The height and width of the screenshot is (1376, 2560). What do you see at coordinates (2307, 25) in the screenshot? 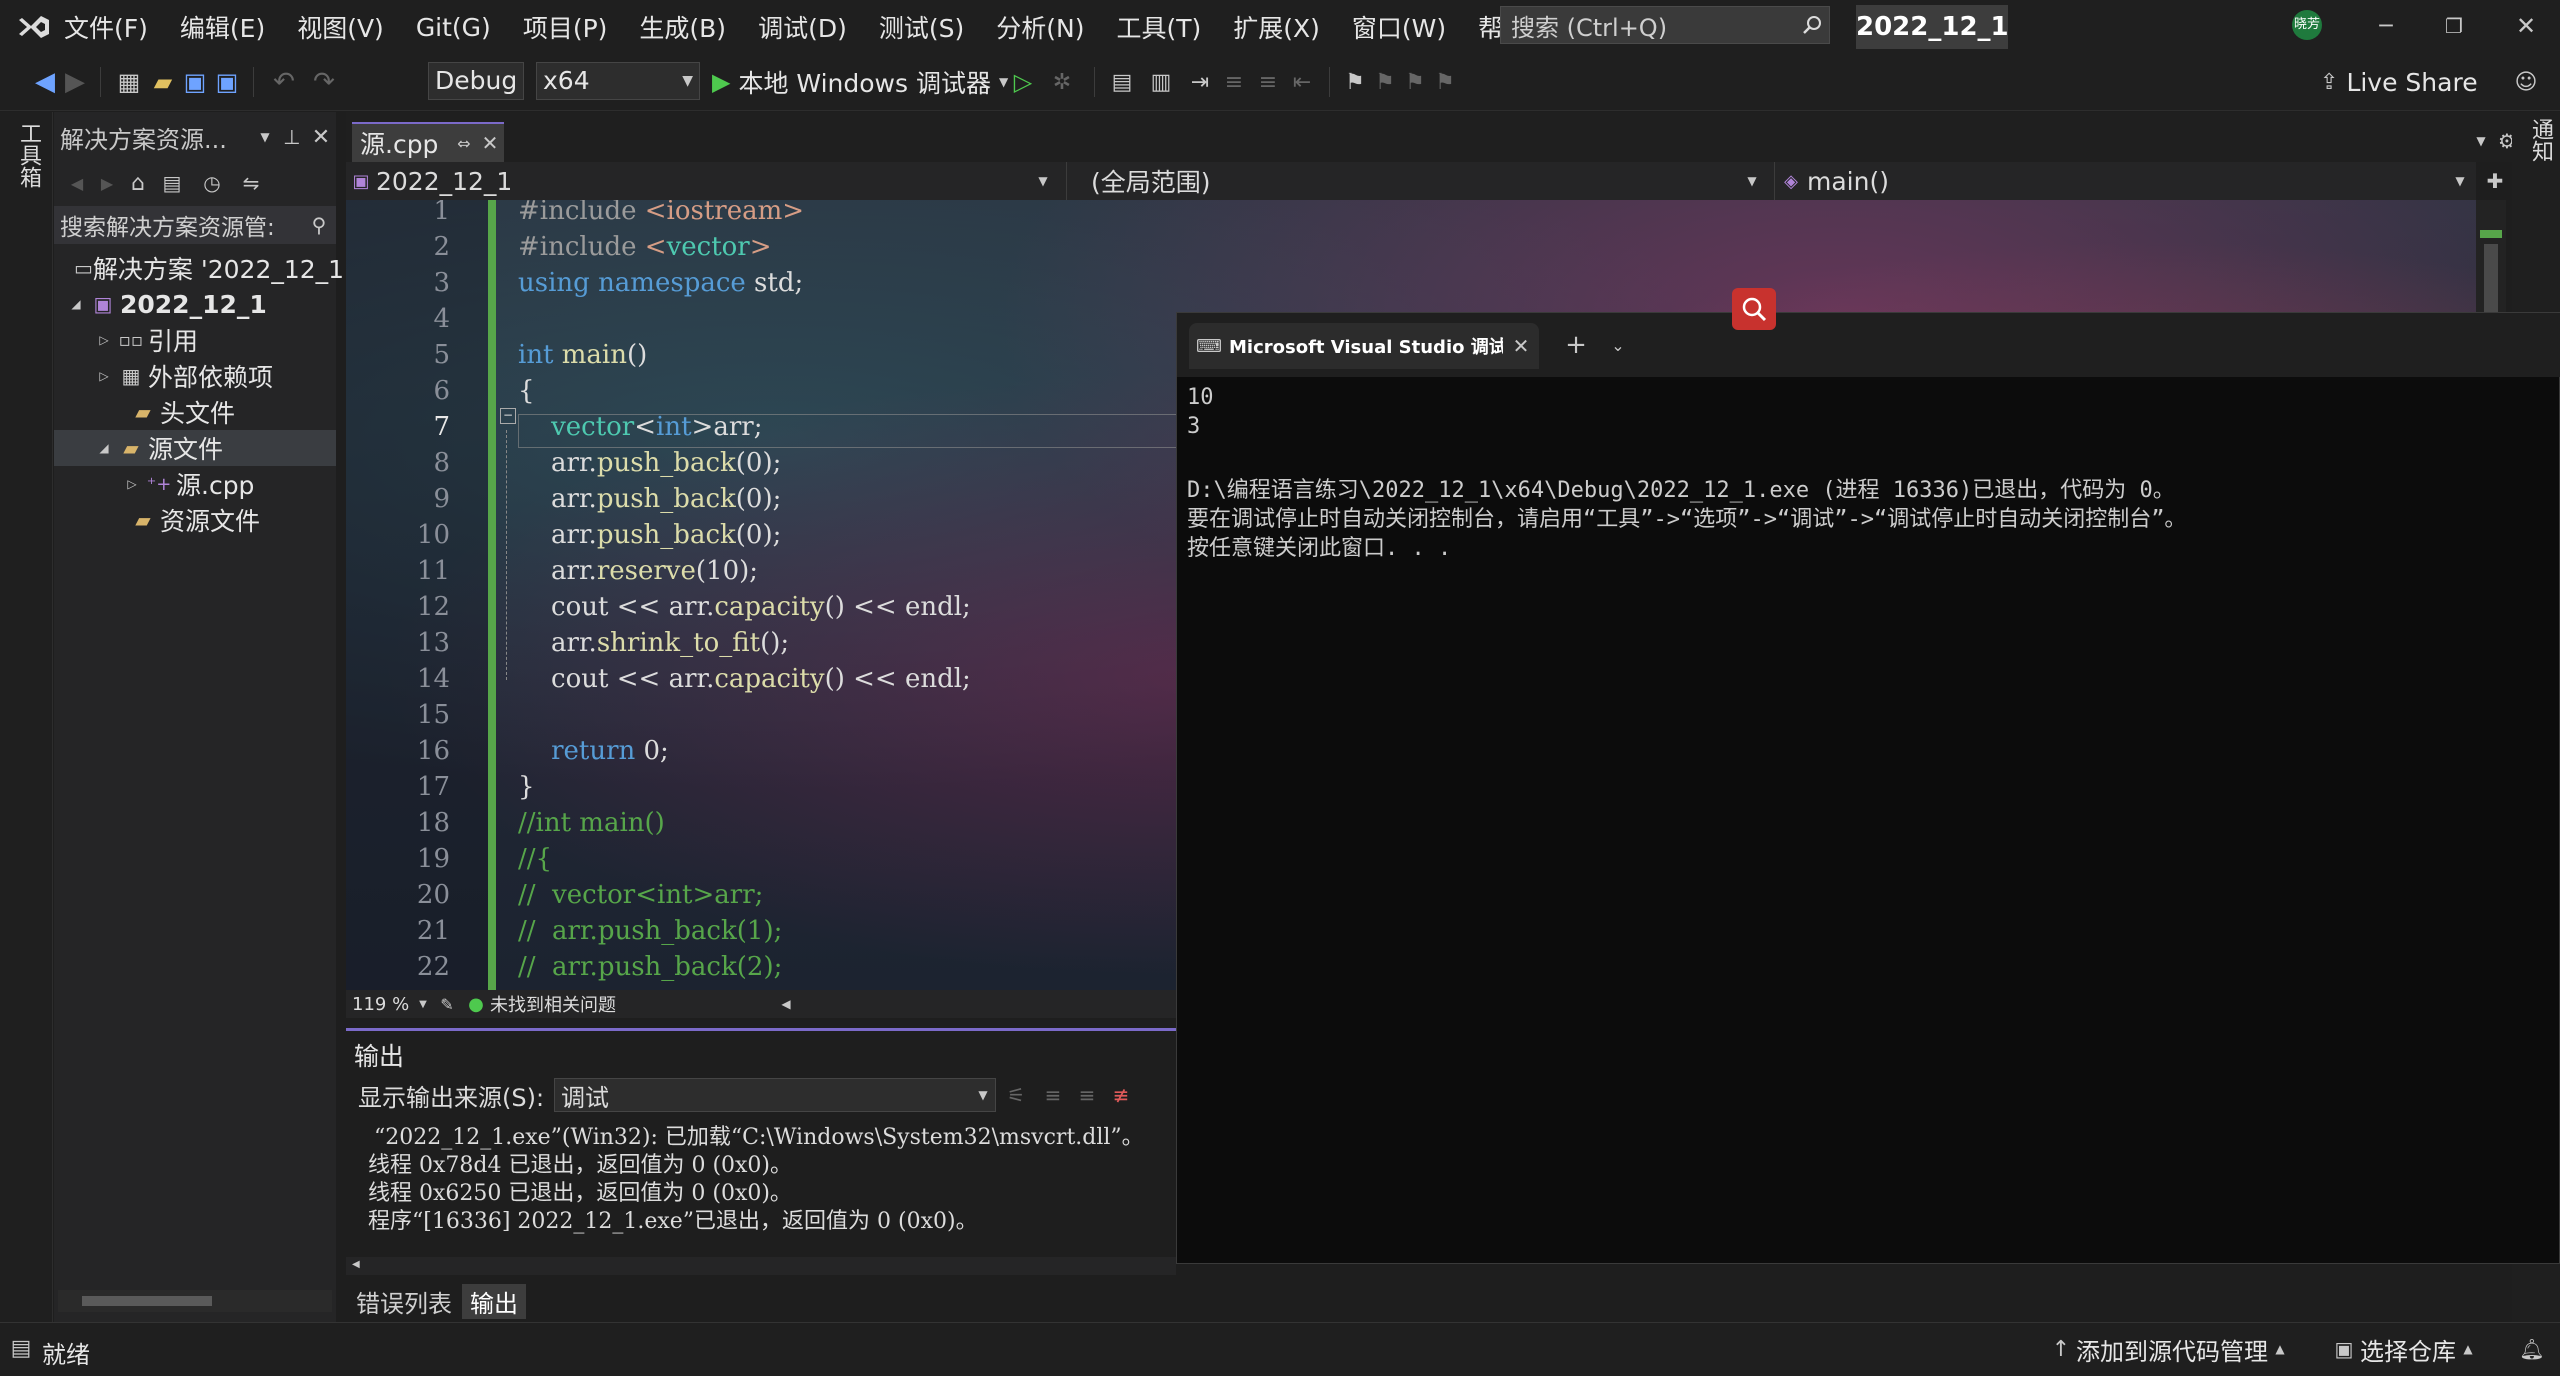
I see `user-avatar: 晓芳` at bounding box center [2307, 25].